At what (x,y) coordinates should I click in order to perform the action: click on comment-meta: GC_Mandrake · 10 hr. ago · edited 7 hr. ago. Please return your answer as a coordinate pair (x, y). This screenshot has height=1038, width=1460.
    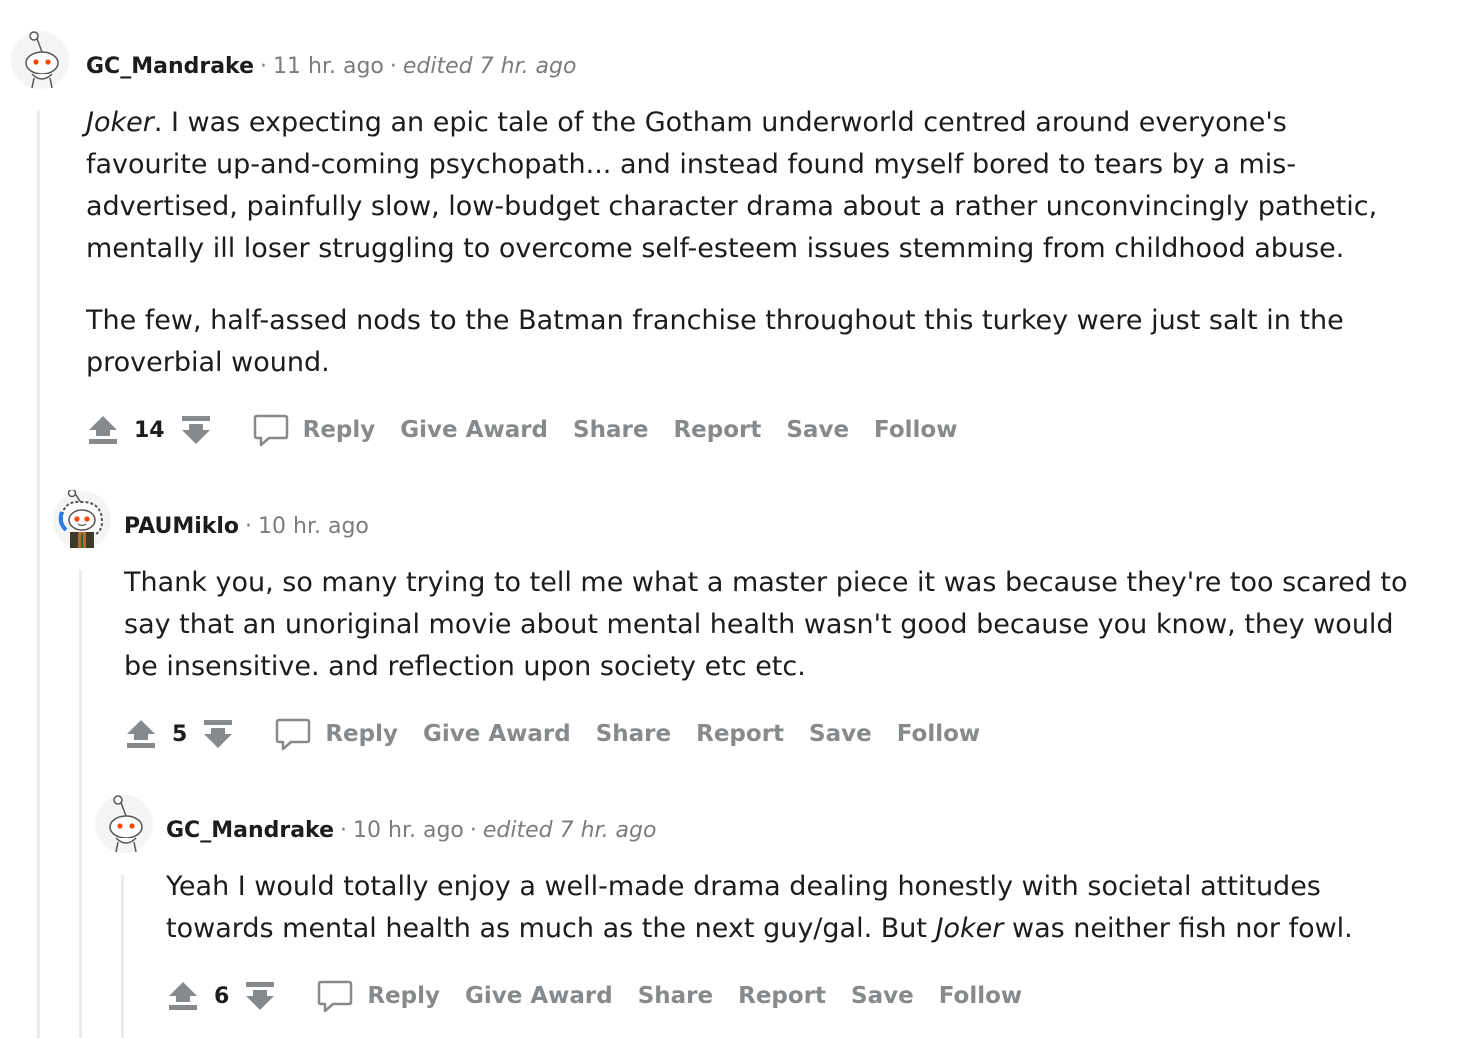
    Looking at the image, I should click on (411, 830).